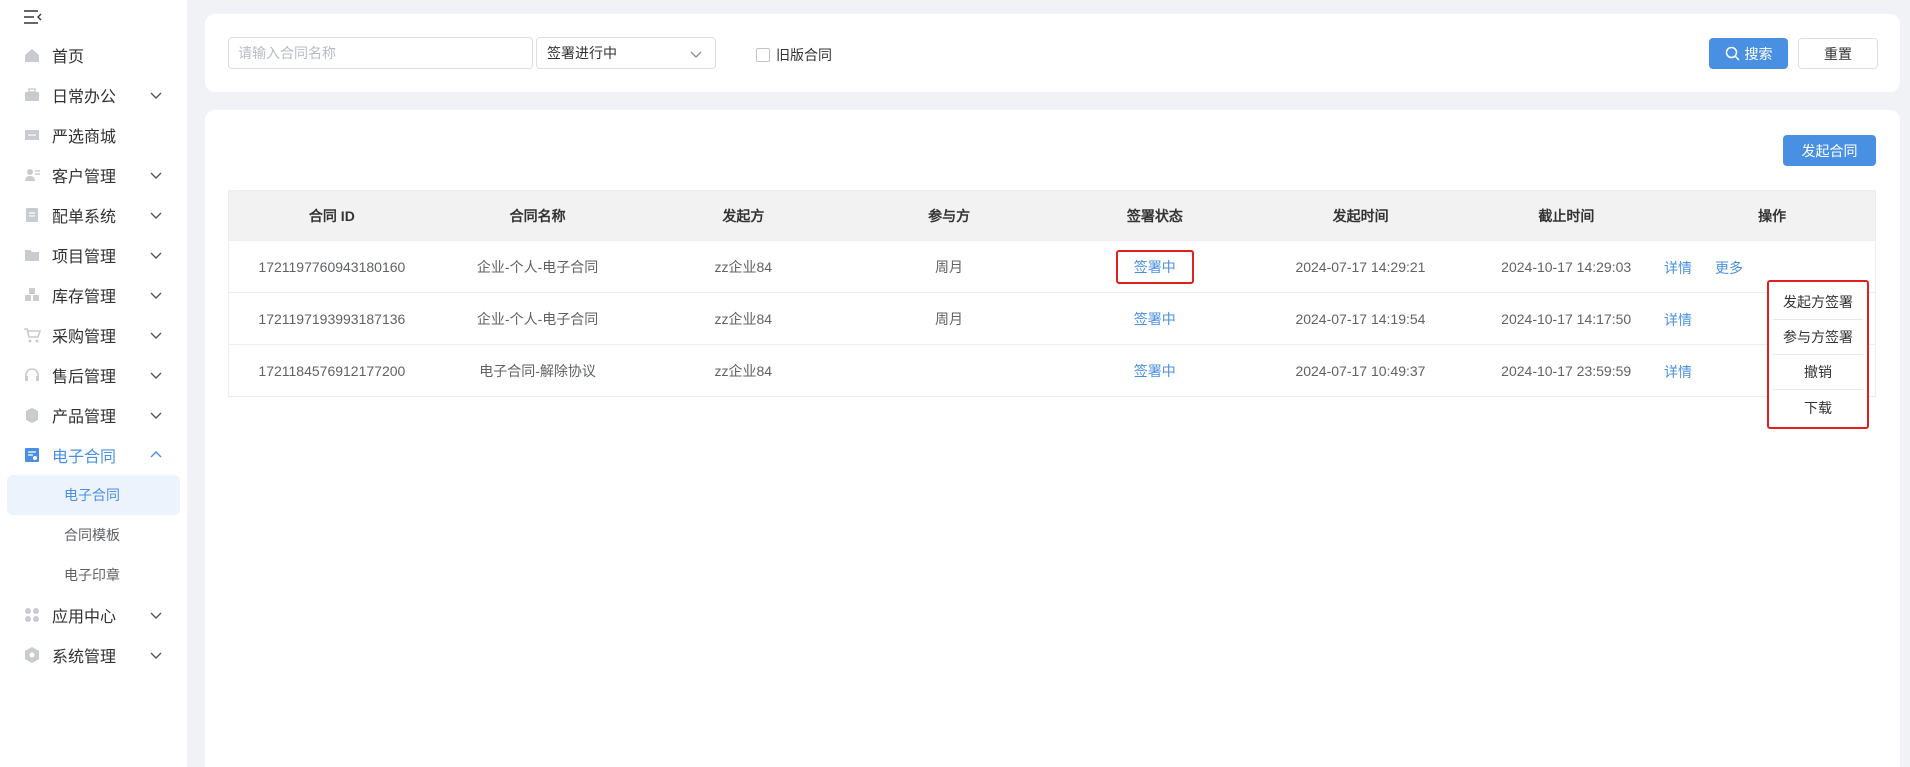 Image resolution: width=1910 pixels, height=767 pixels. Describe the element at coordinates (84, 457) in the screenshot. I see `sidebar-item-label: 电子合同` at that location.